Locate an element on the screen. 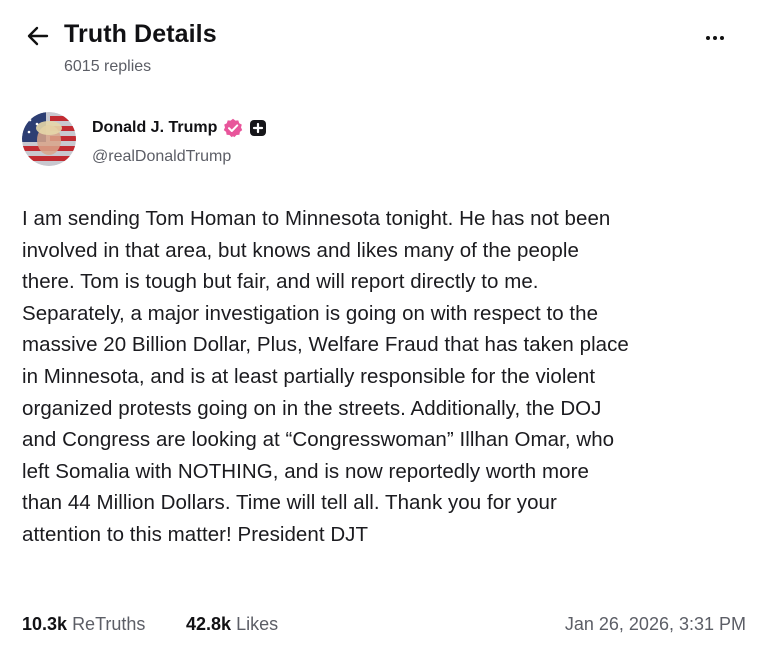 The height and width of the screenshot is (659, 768). retruths-label: ReTruths is located at coordinates (109, 624).